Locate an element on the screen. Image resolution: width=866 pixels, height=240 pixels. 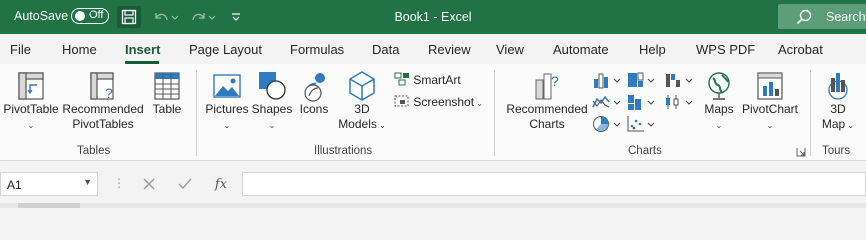
waterfall-chart-icon is located at coordinates (679, 80).